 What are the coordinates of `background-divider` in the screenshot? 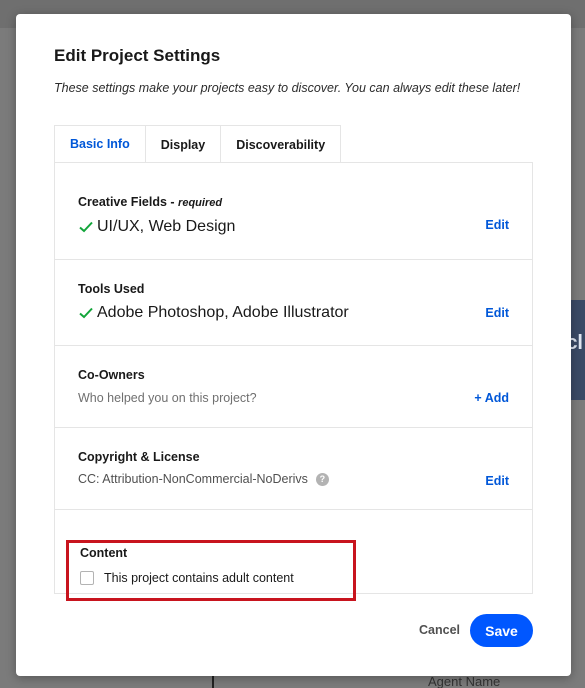 It's located at (213, 682).